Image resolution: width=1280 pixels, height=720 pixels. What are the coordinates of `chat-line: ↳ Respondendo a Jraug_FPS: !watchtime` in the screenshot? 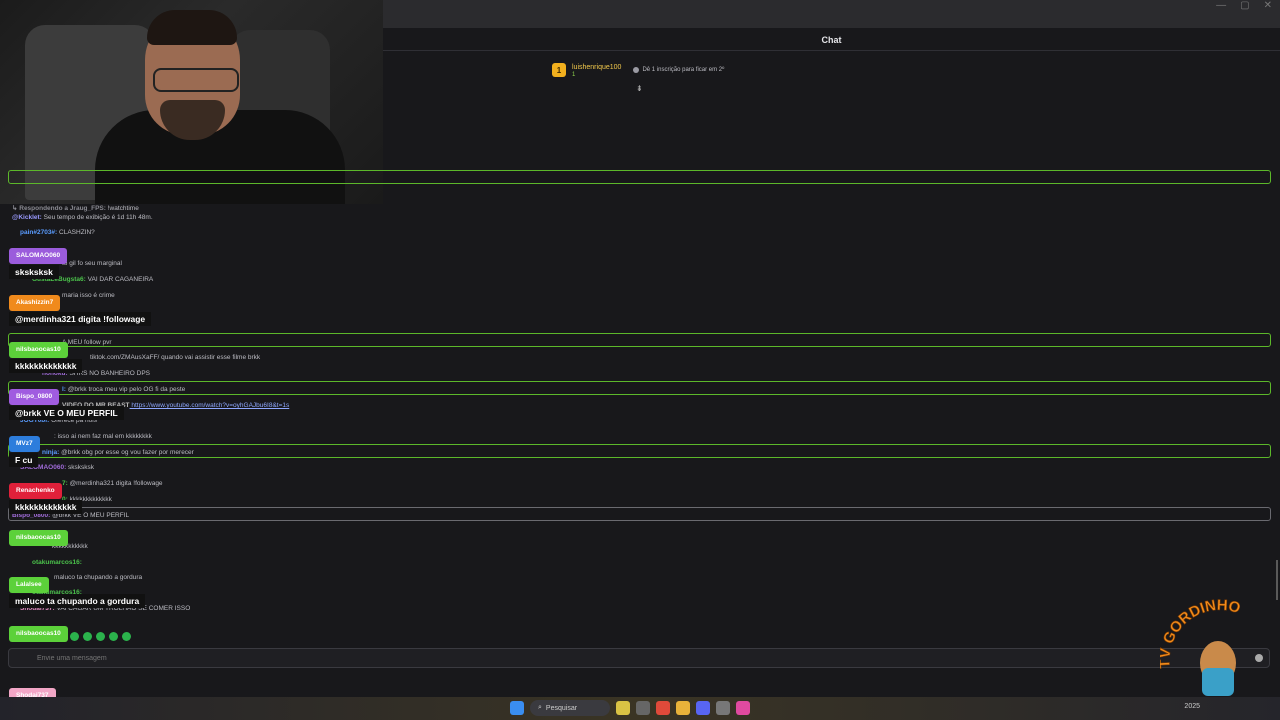 It's located at (75, 208).